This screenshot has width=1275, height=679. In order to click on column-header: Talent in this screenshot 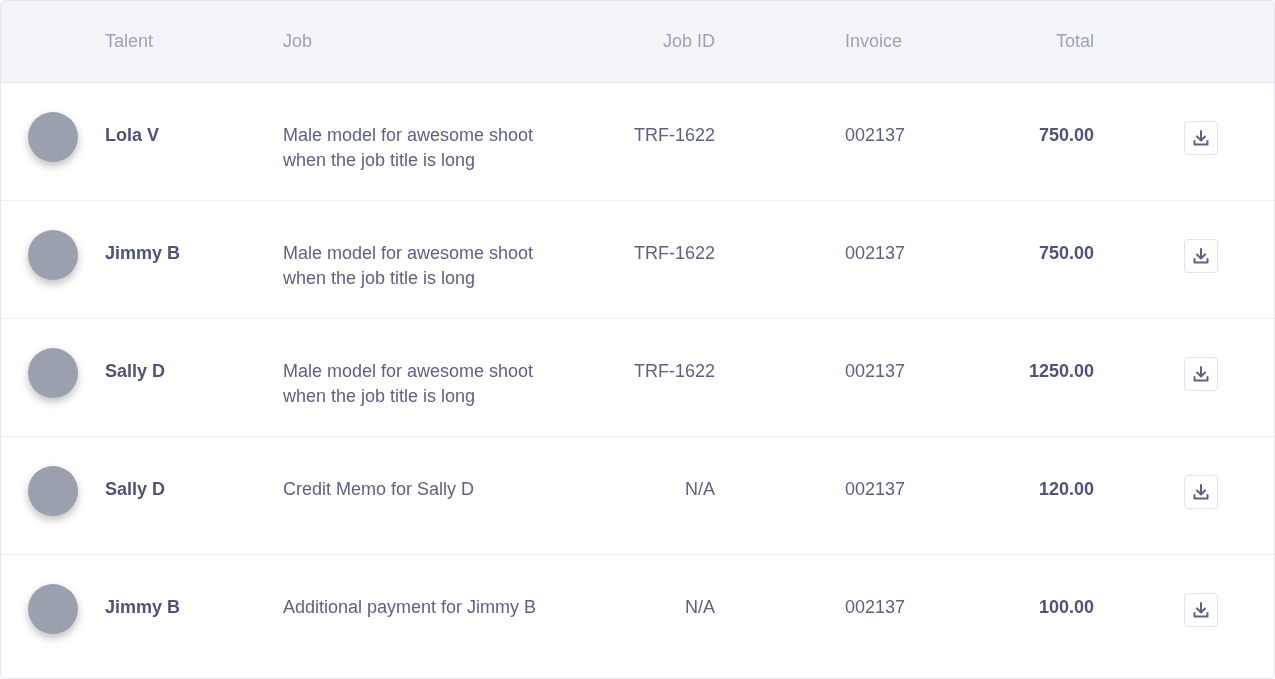, I will do `click(130, 41)`.